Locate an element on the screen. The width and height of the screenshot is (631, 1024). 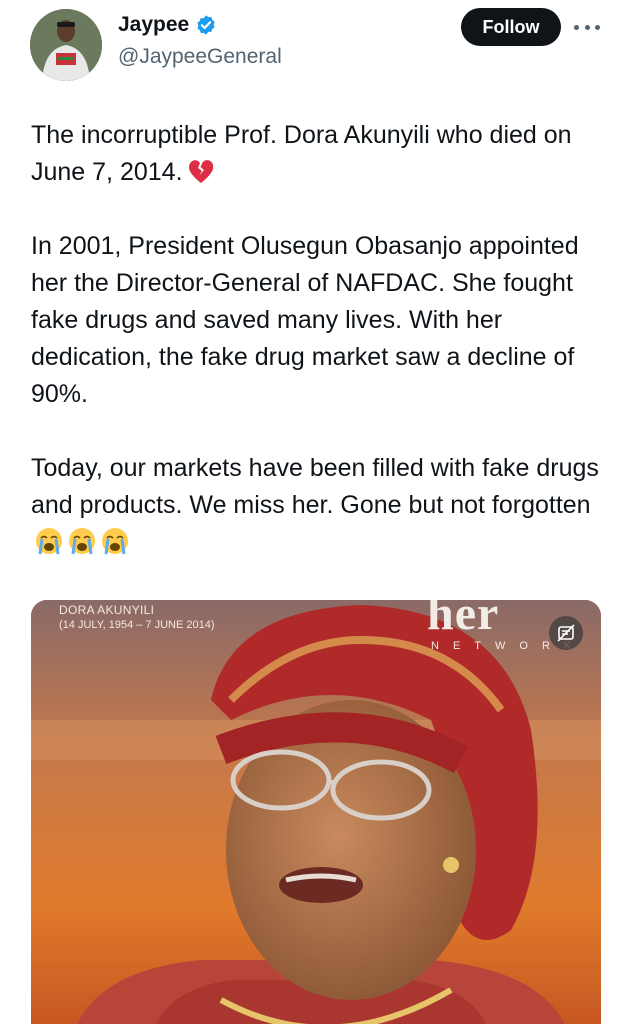
follow-button: Follow is located at coordinates (511, 27).